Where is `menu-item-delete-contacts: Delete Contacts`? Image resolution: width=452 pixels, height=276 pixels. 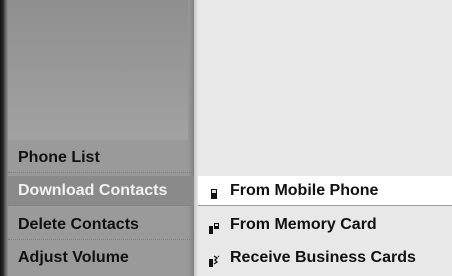 menu-item-delete-contacts: Delete Contacts is located at coordinates (101, 225).